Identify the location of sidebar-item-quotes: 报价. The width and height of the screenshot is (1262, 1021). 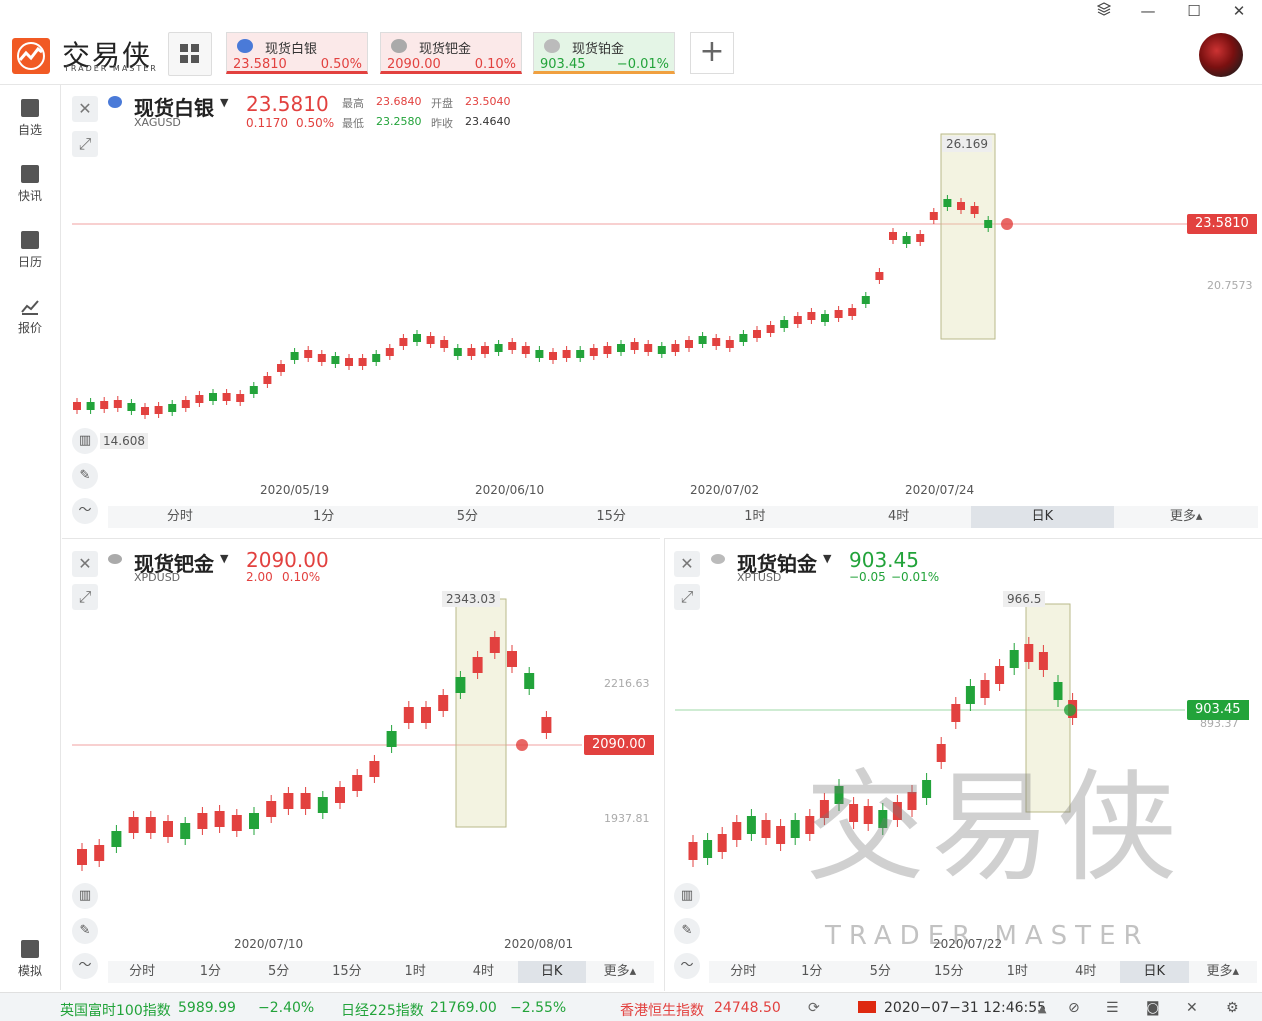
(30, 316).